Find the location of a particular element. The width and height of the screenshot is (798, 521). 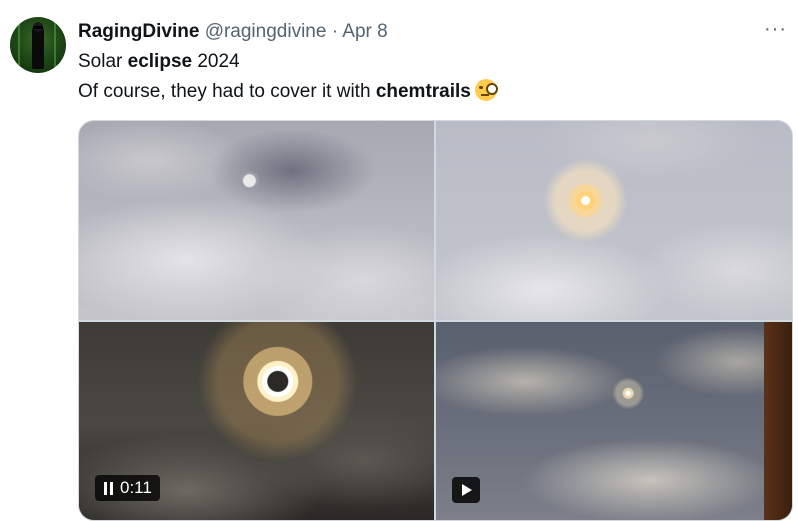

play-button is located at coordinates (466, 490).